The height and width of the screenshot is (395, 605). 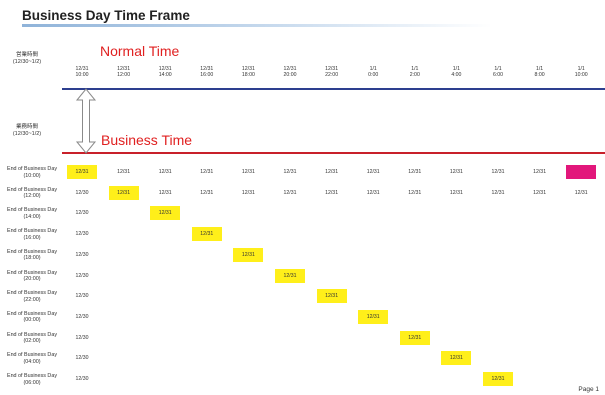 I want to click on row-label-time: (20:00), so click(x=32, y=279).